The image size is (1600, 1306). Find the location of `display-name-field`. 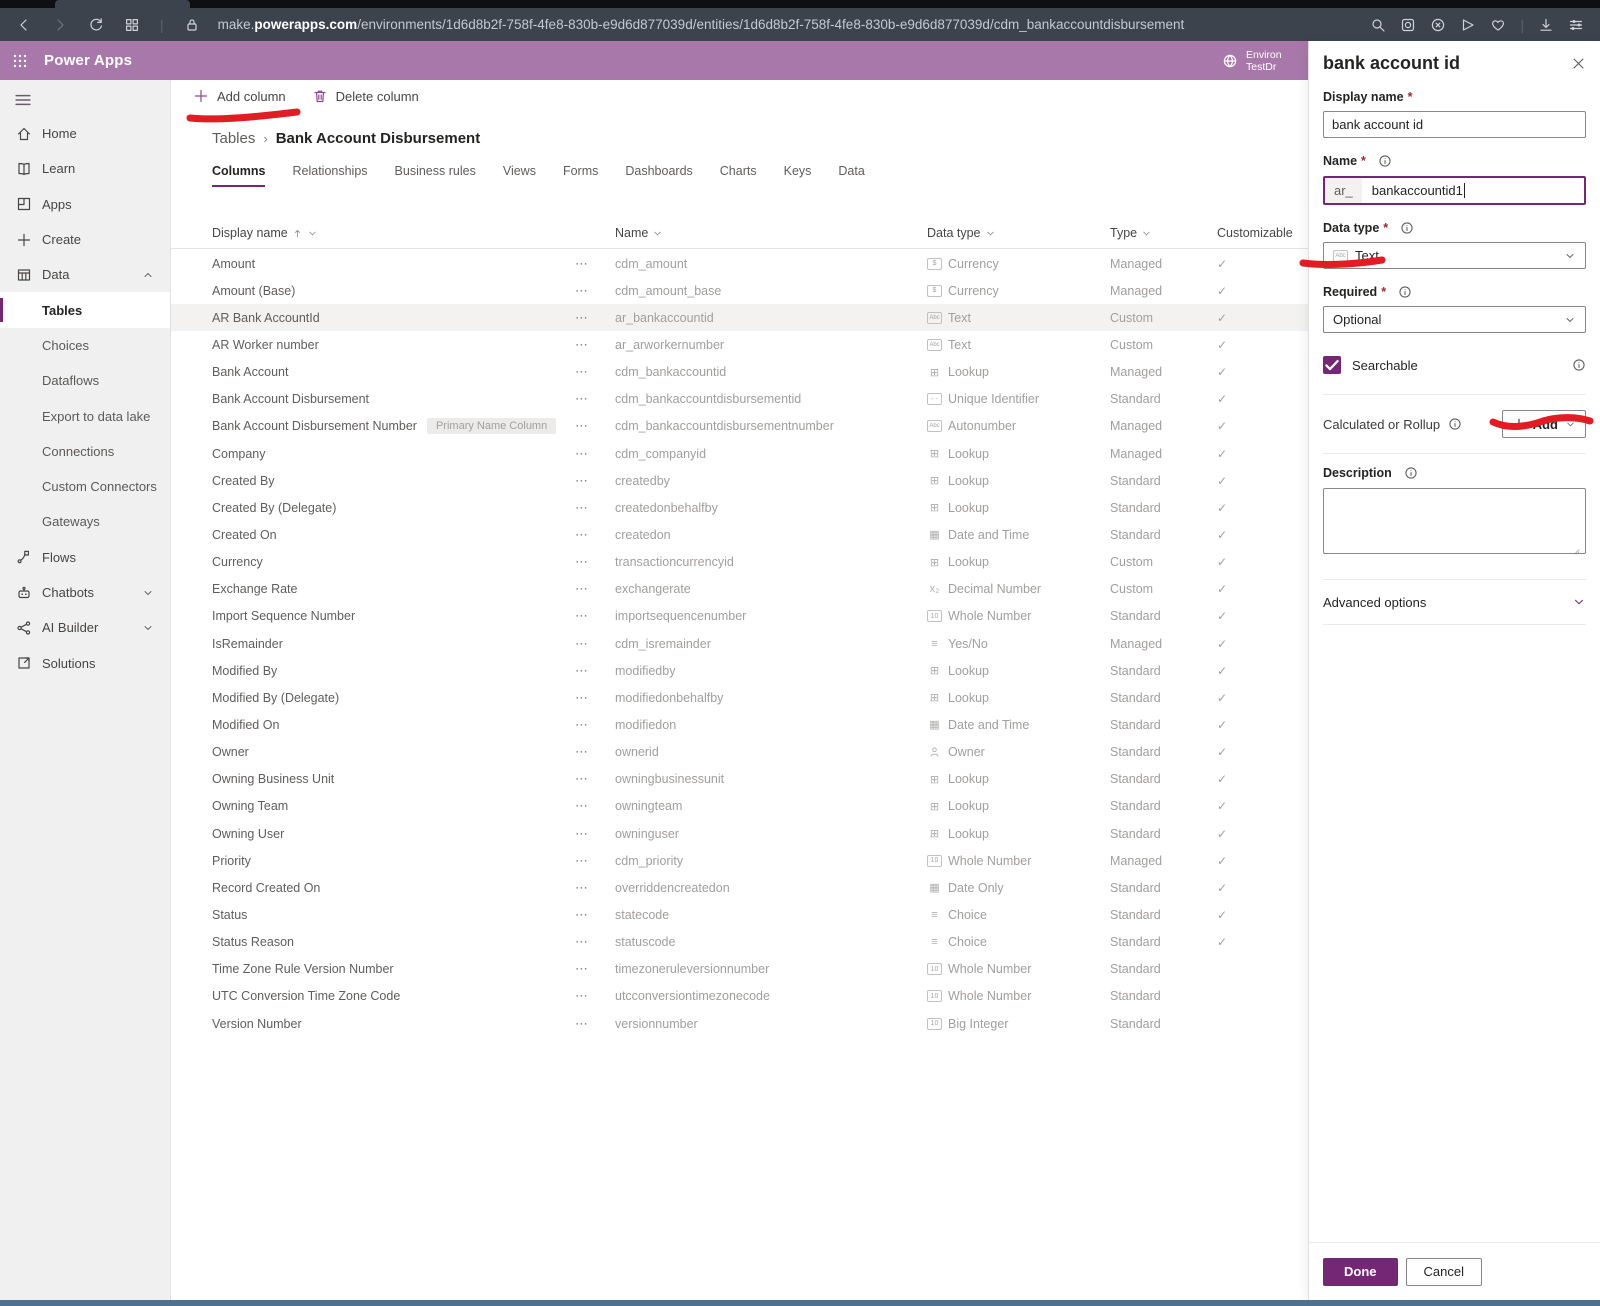

display-name-field is located at coordinates (1454, 124).